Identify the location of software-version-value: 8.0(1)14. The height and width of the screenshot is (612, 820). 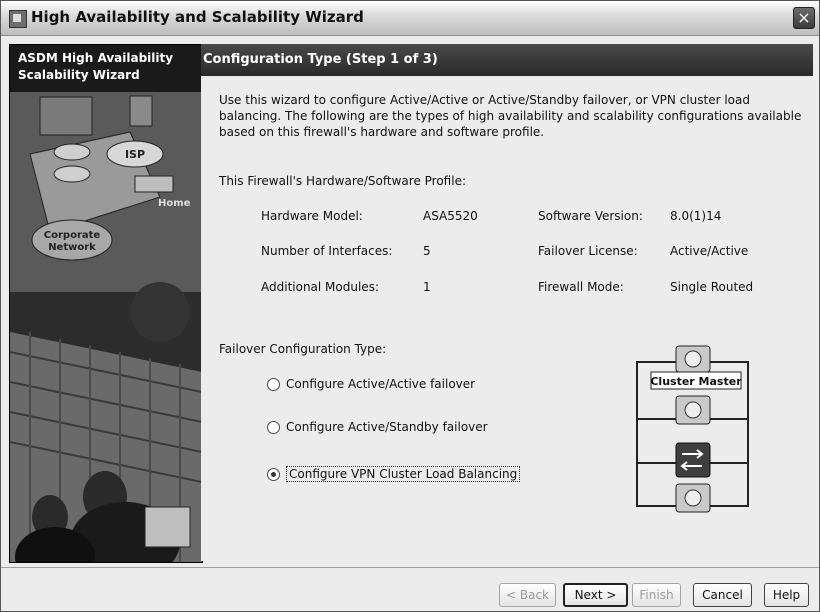
(696, 216).